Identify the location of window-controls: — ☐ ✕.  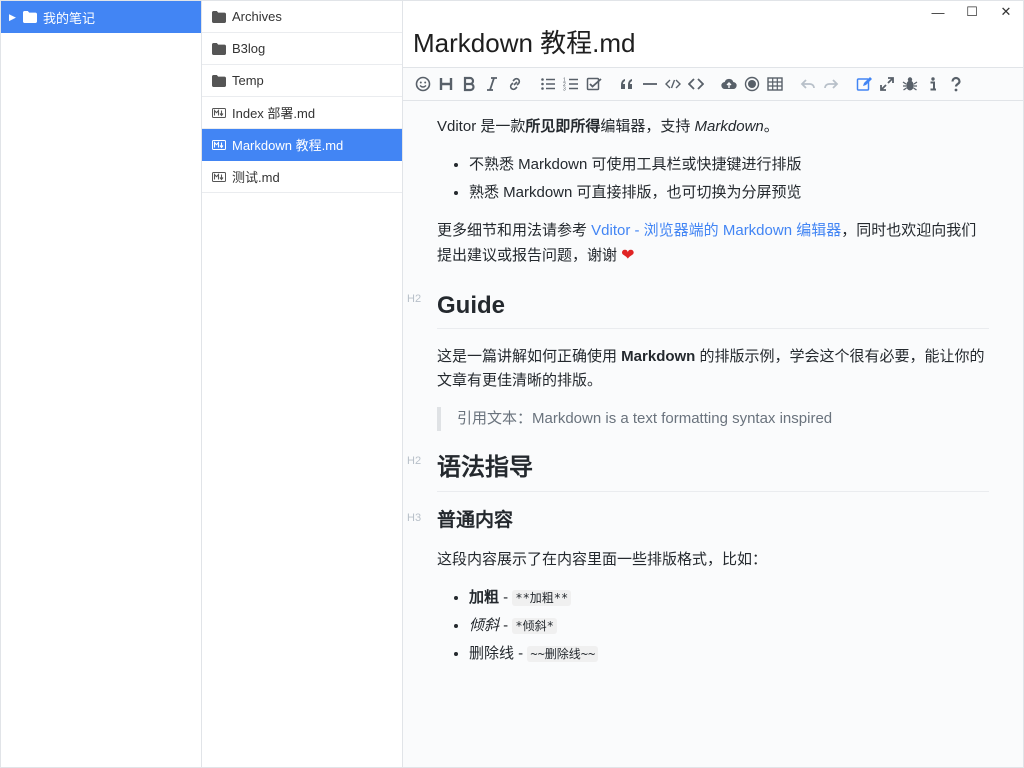
(972, 12).